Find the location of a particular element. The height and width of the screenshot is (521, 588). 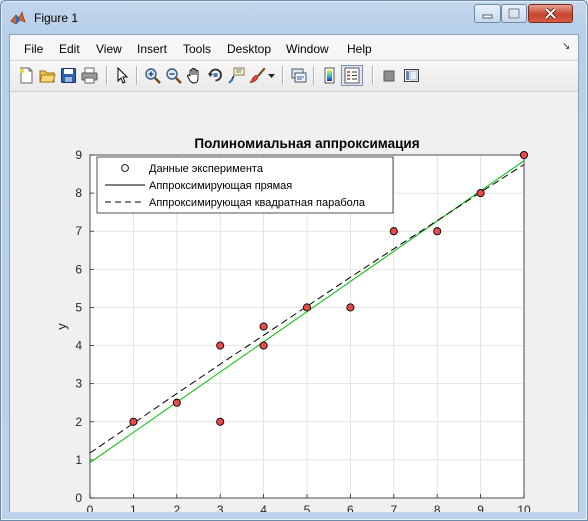

pointer-icon is located at coordinates (122, 75).